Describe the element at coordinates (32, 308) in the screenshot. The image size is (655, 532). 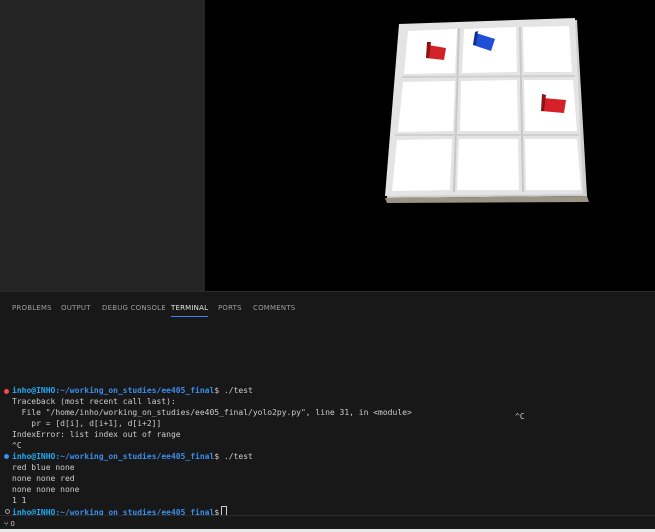
I see `tab-problems: PROBLEMS` at that location.